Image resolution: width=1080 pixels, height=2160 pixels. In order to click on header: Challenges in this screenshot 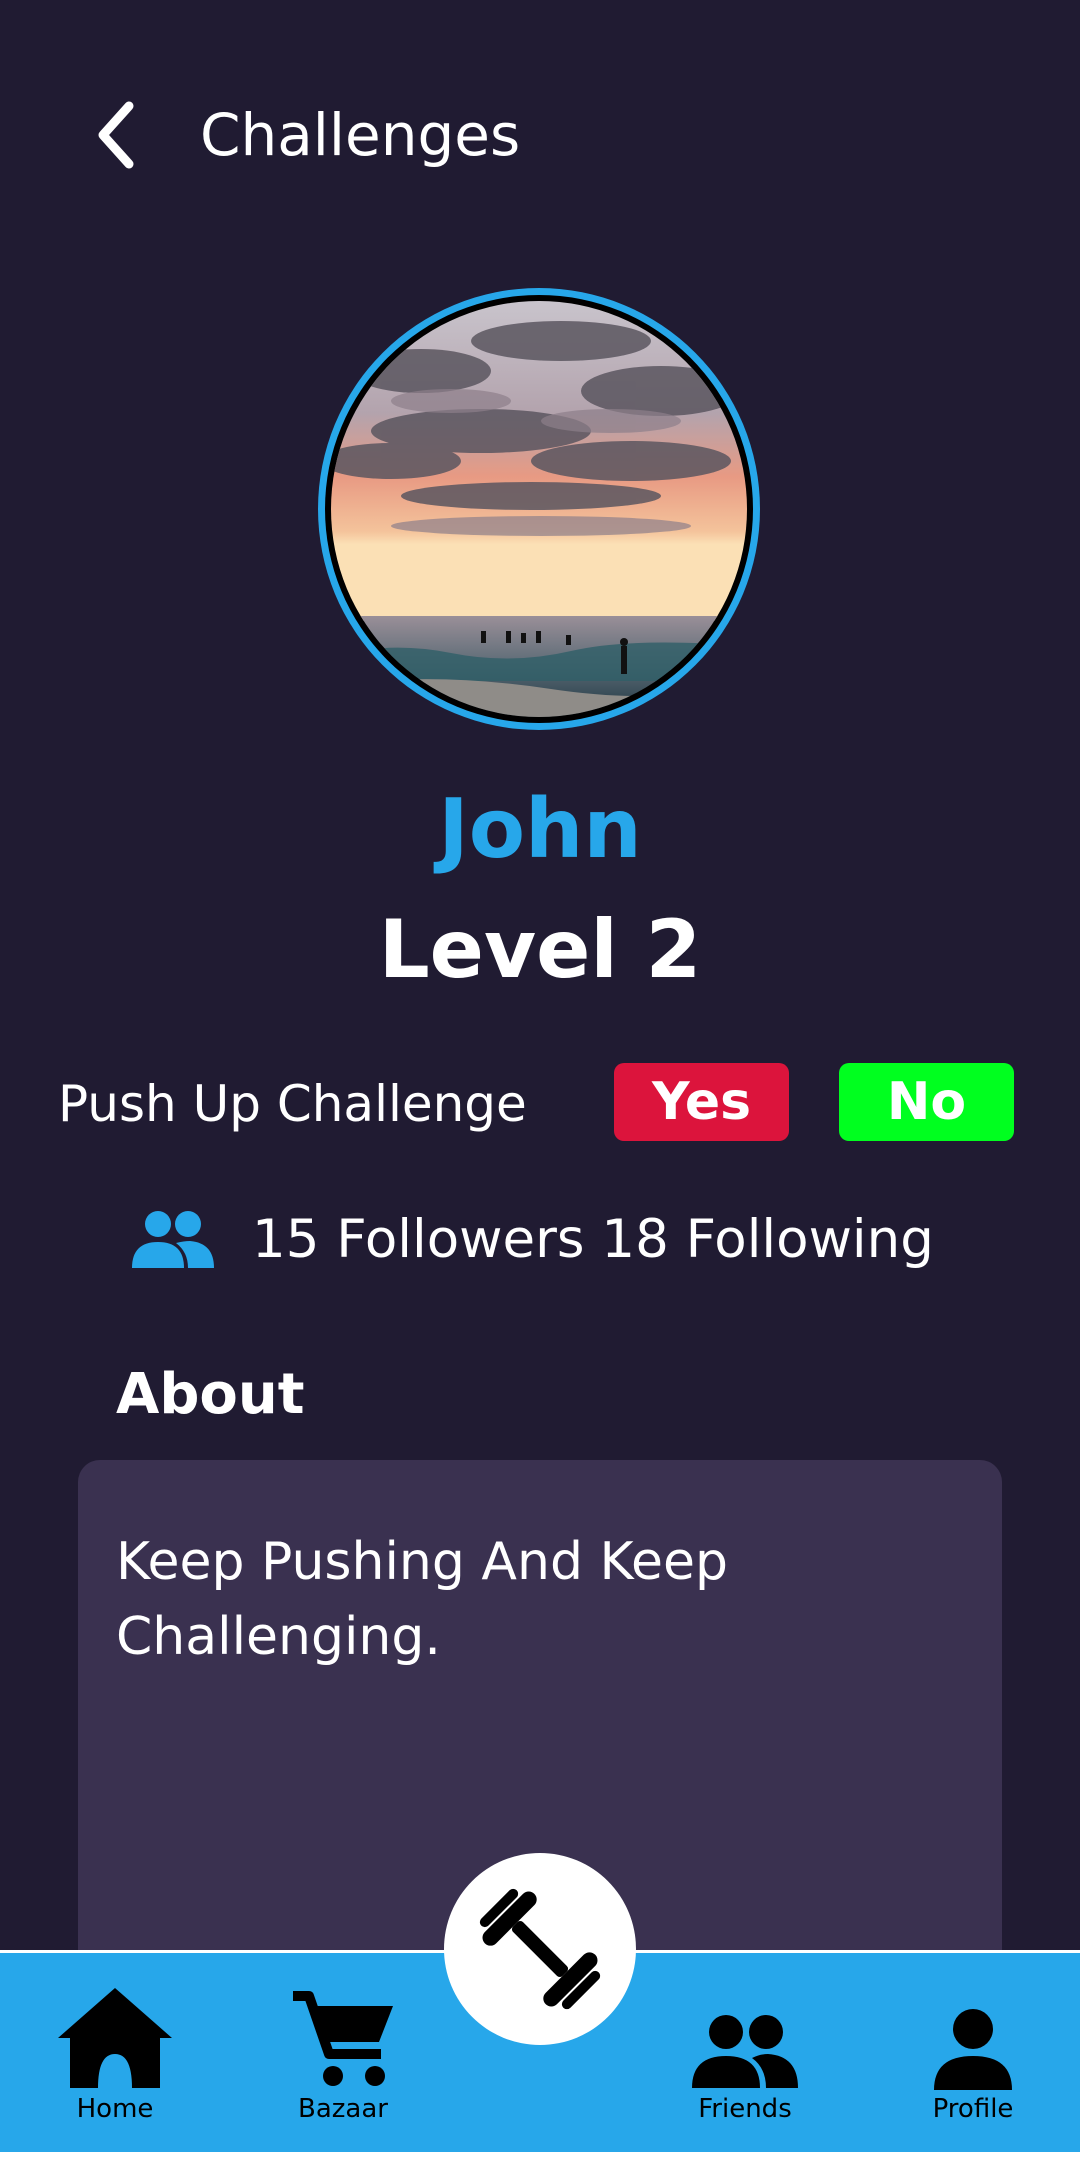, I will do `click(540, 135)`.